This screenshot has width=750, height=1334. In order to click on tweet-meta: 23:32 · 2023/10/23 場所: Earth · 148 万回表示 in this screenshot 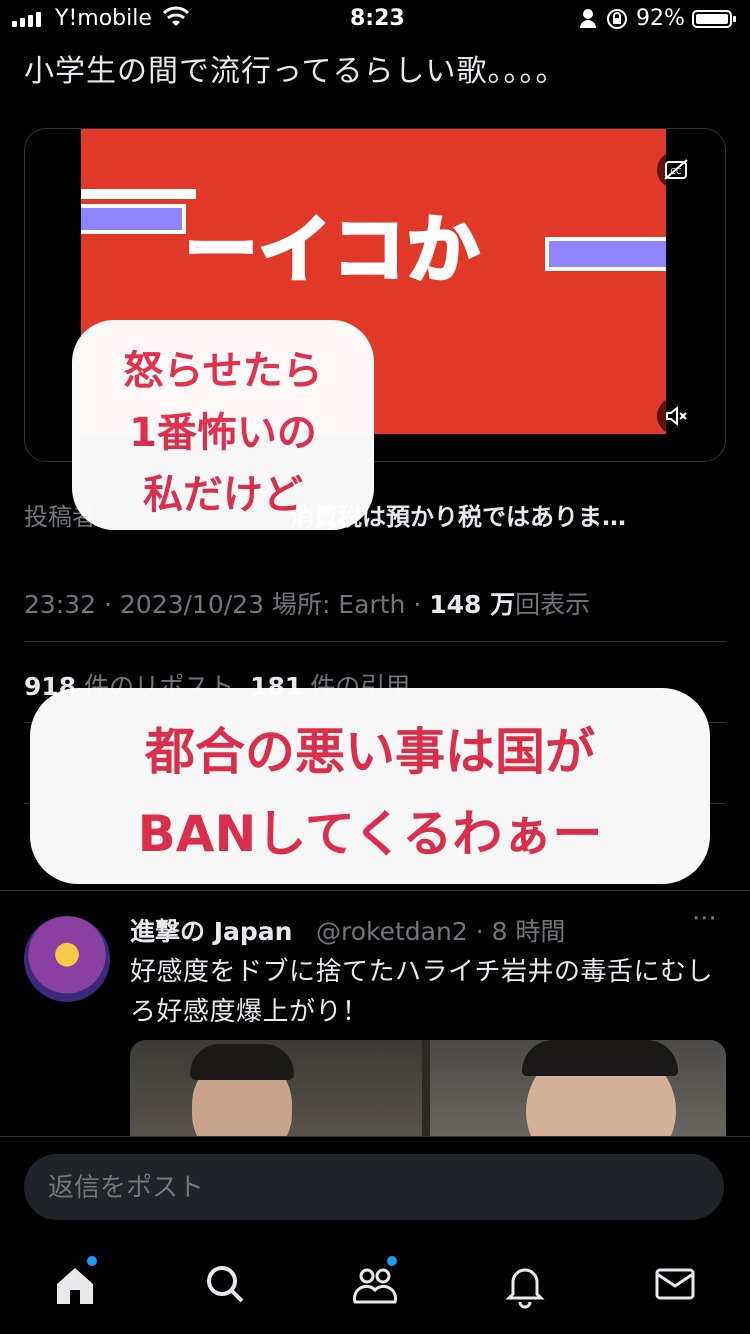, I will do `click(307, 604)`.